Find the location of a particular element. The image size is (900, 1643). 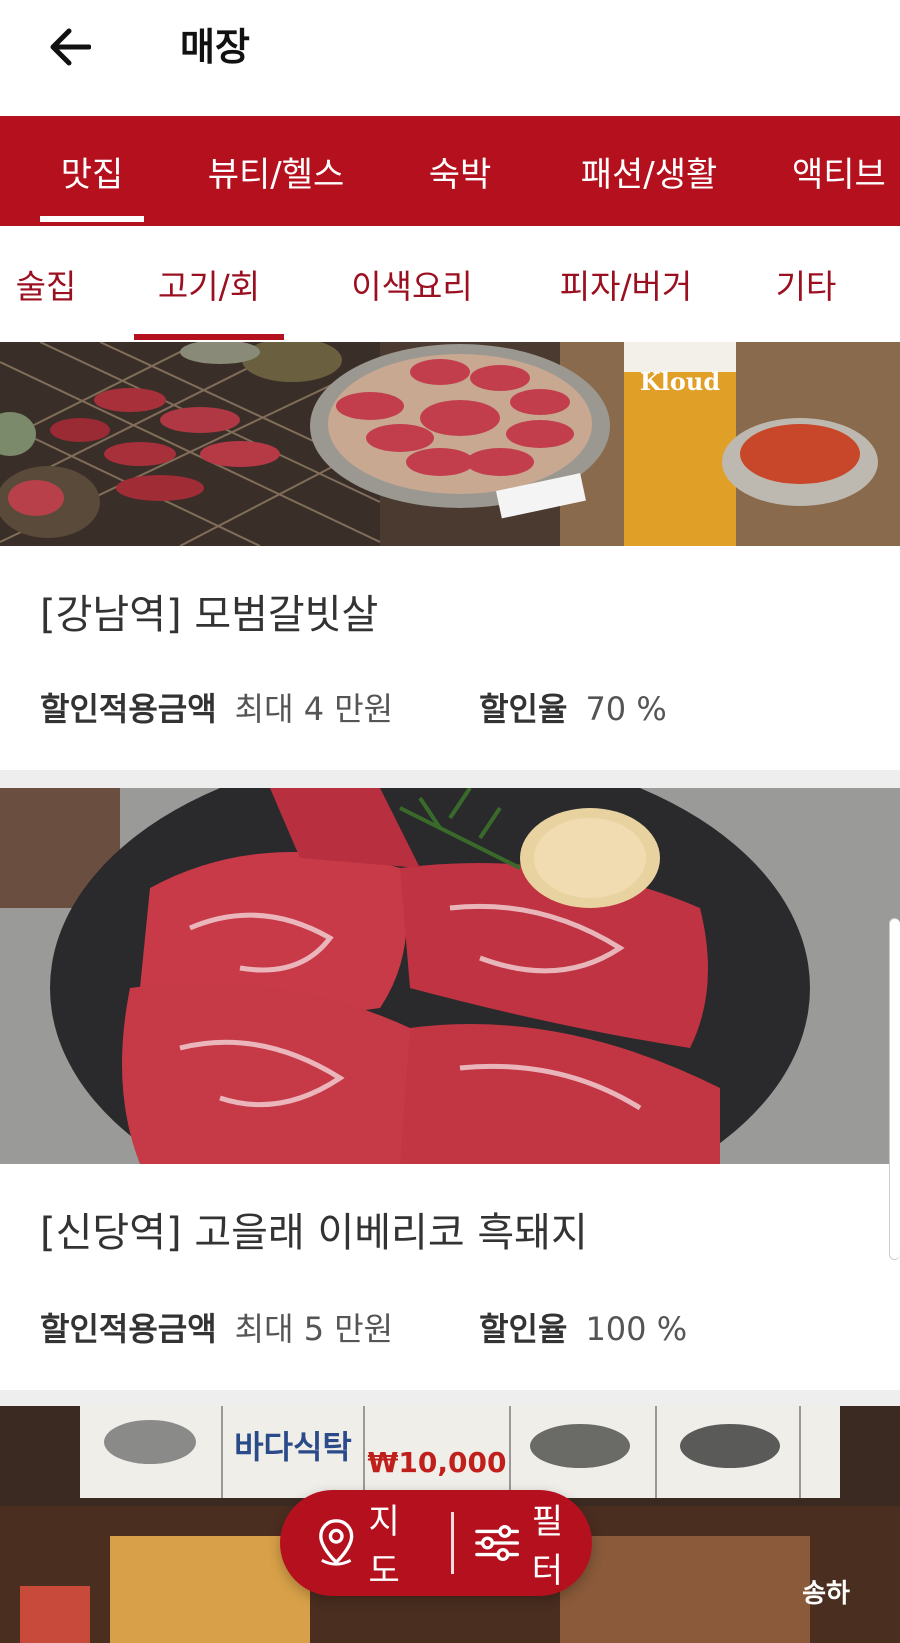

filter-label: 필터 is located at coordinates (547, 1546).